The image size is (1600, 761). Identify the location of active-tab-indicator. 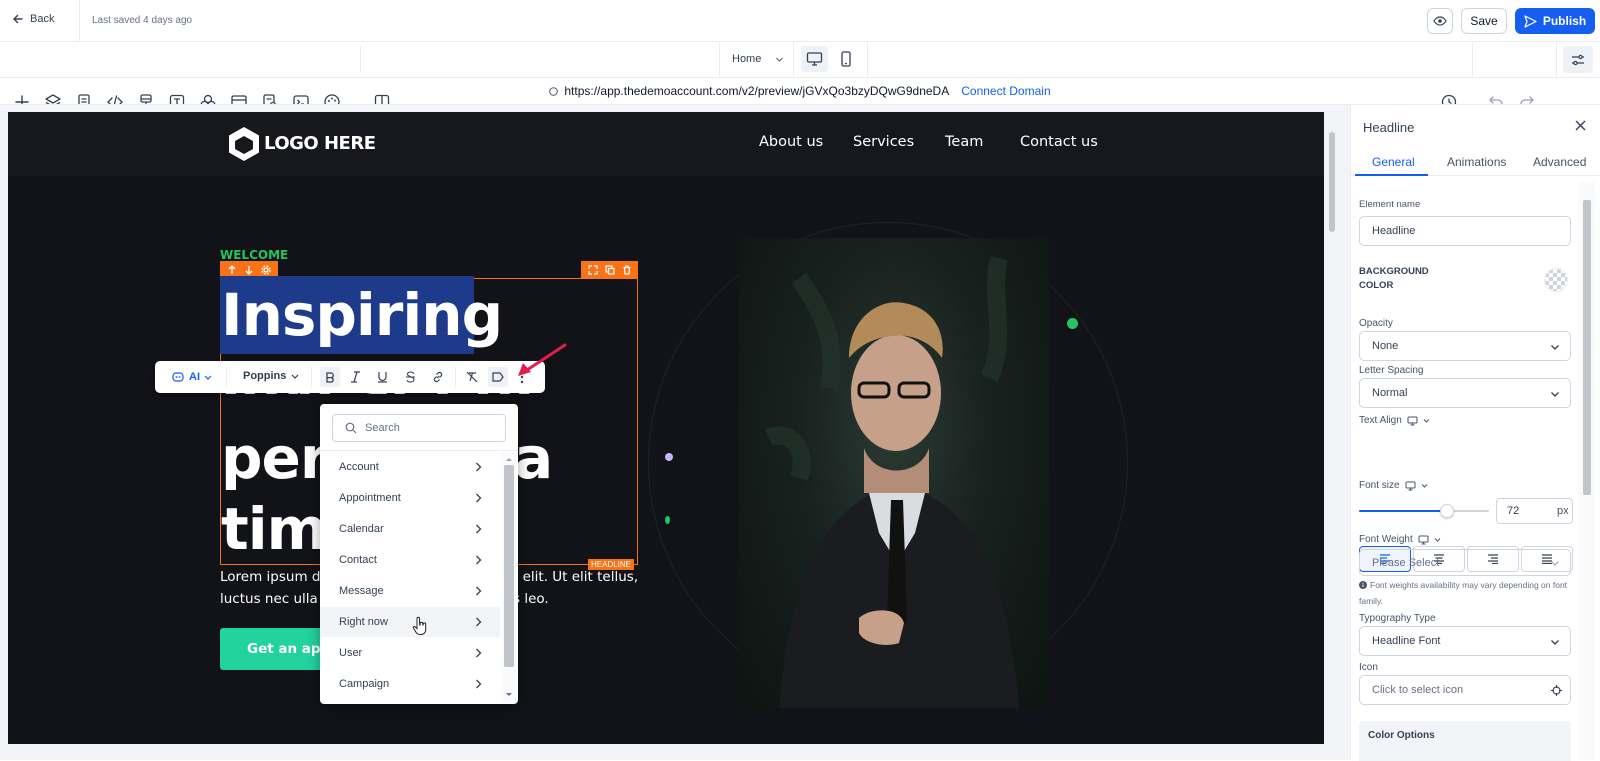
(1391, 175).